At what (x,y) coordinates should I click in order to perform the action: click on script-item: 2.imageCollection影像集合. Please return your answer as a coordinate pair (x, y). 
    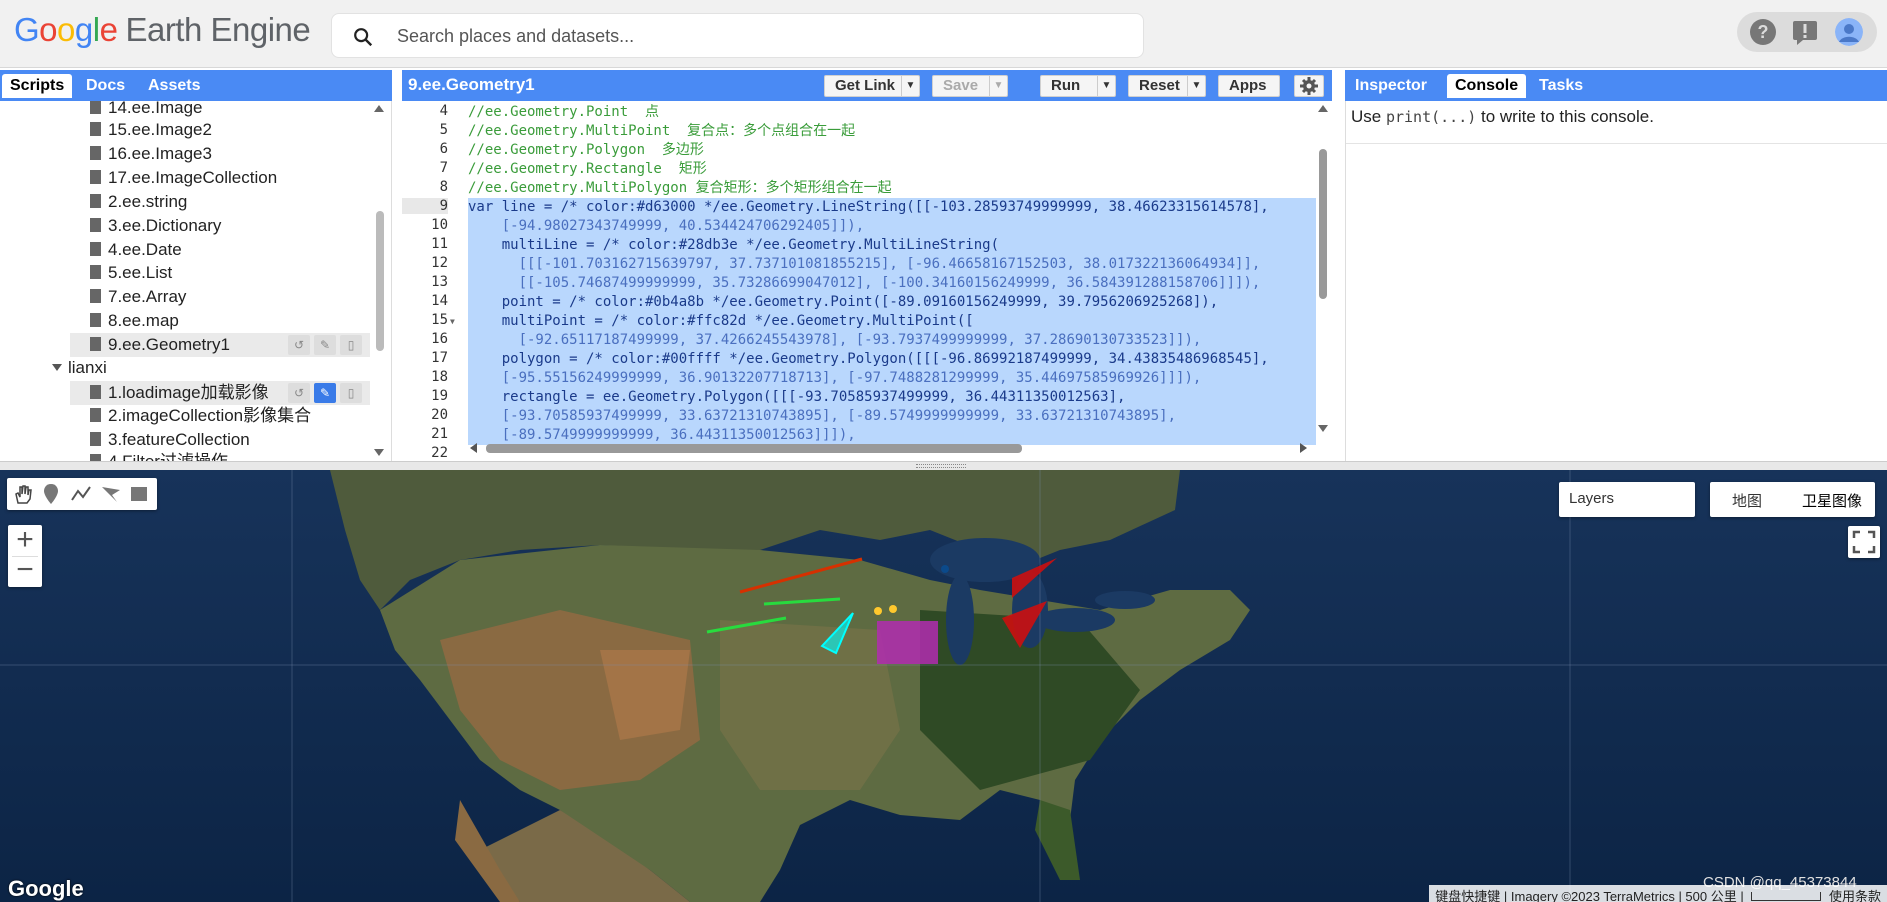
    Looking at the image, I should click on (200, 416).